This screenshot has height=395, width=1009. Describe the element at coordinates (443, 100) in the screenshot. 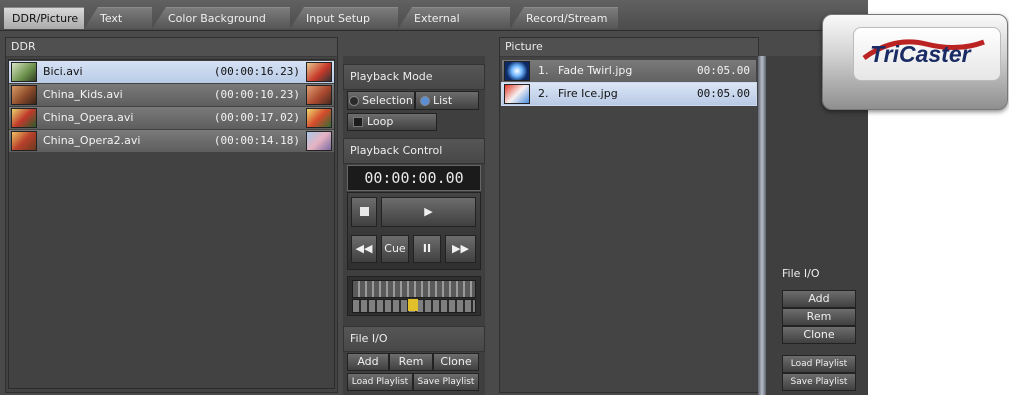

I see `list-label: List` at that location.